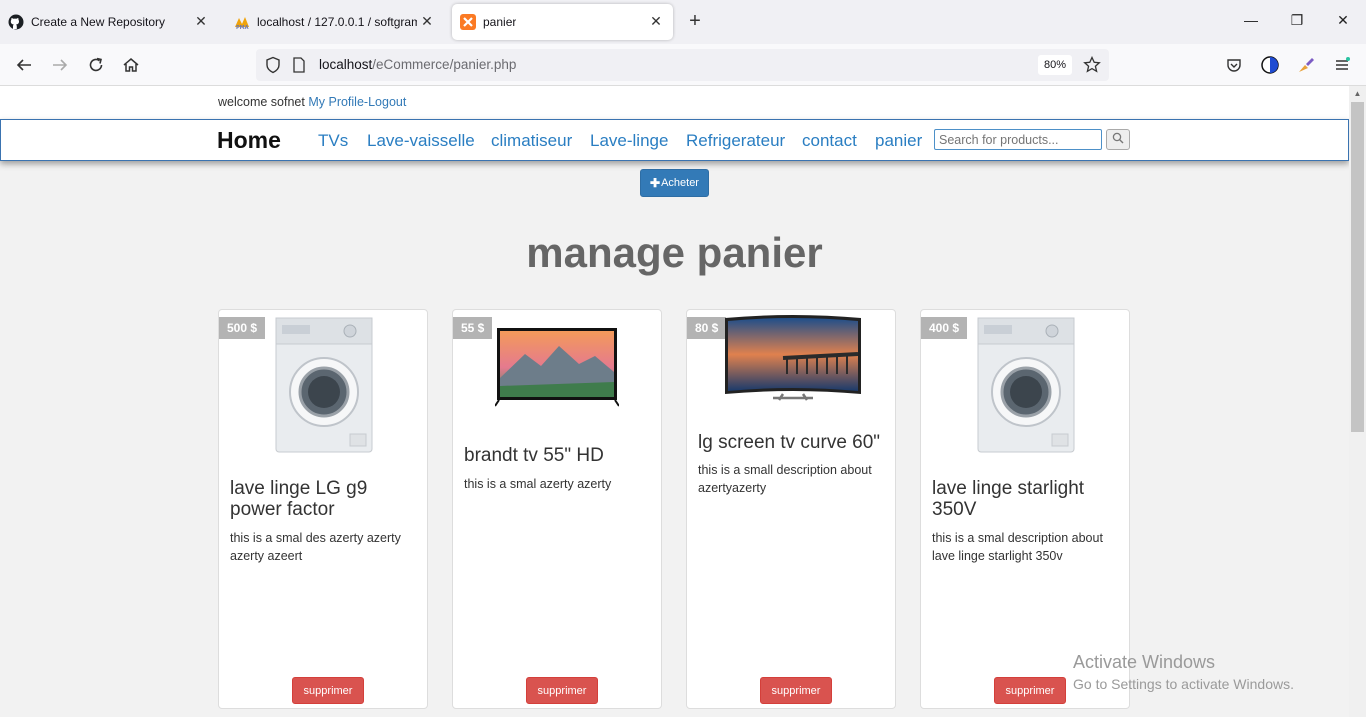 The width and height of the screenshot is (1366, 717). Describe the element at coordinates (468, 22) in the screenshot. I see `xampp-icon` at that location.